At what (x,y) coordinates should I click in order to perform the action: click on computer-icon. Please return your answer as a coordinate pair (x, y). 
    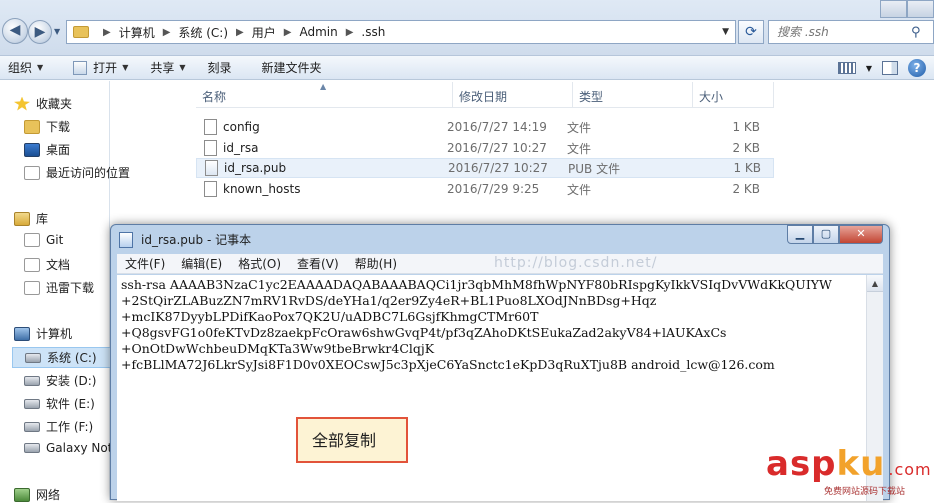
    Looking at the image, I should click on (22, 333).